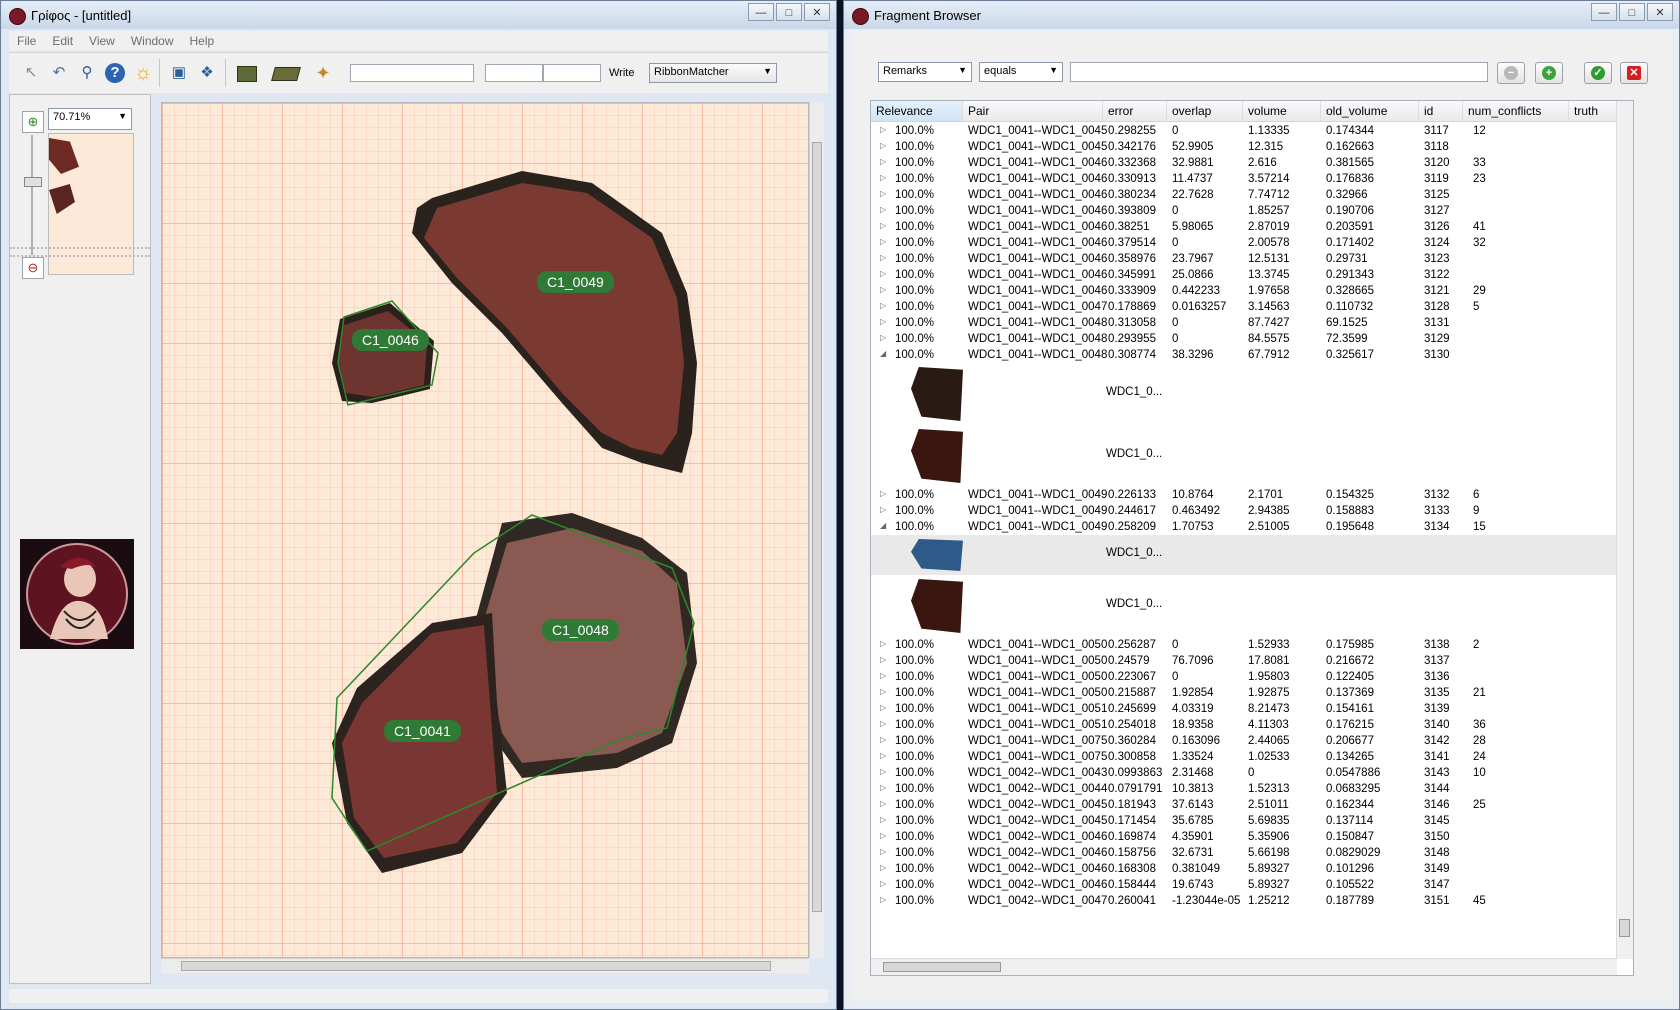  Describe the element at coordinates (1282, 111) in the screenshot. I see `column-header-volume: volume` at that location.